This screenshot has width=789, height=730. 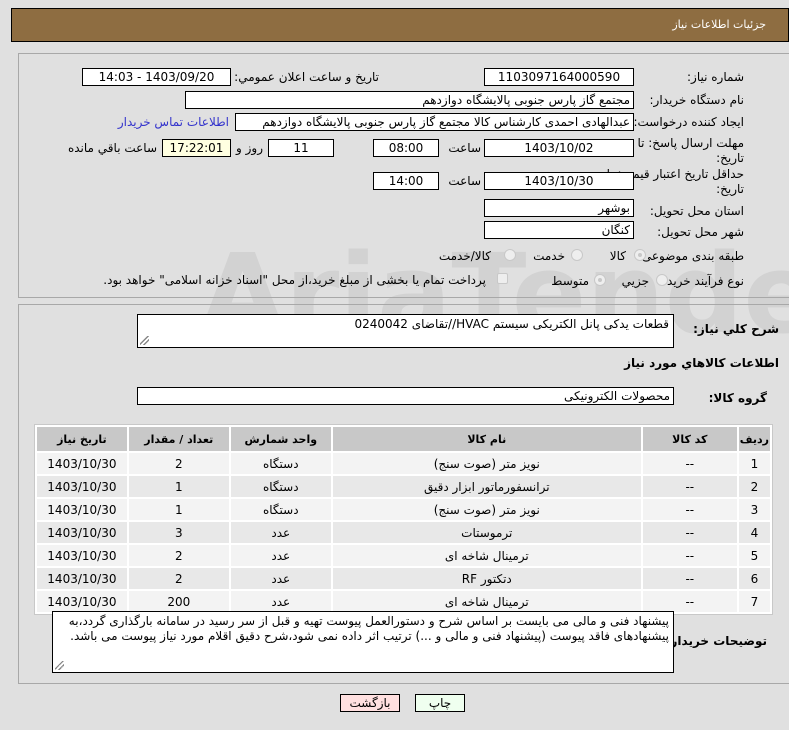 What do you see at coordinates (486, 486) in the screenshot?
I see `cell-item-name: ترانسفورماتور ابزار دقیق` at bounding box center [486, 486].